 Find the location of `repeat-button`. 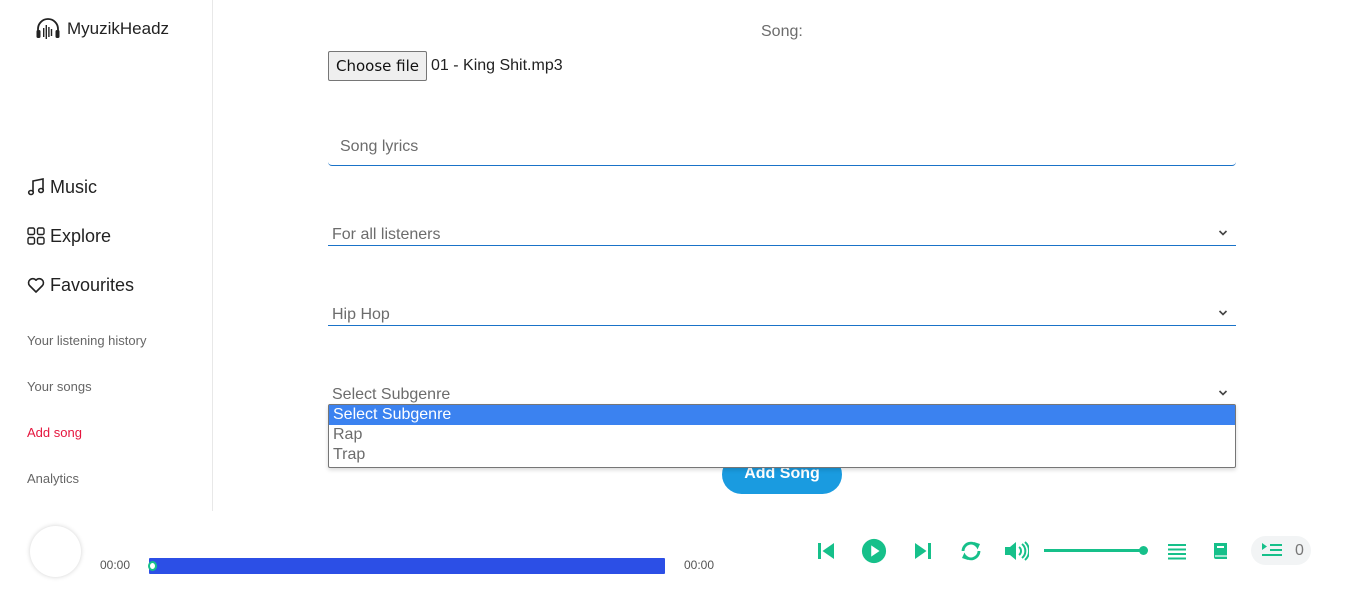

repeat-button is located at coordinates (971, 551).